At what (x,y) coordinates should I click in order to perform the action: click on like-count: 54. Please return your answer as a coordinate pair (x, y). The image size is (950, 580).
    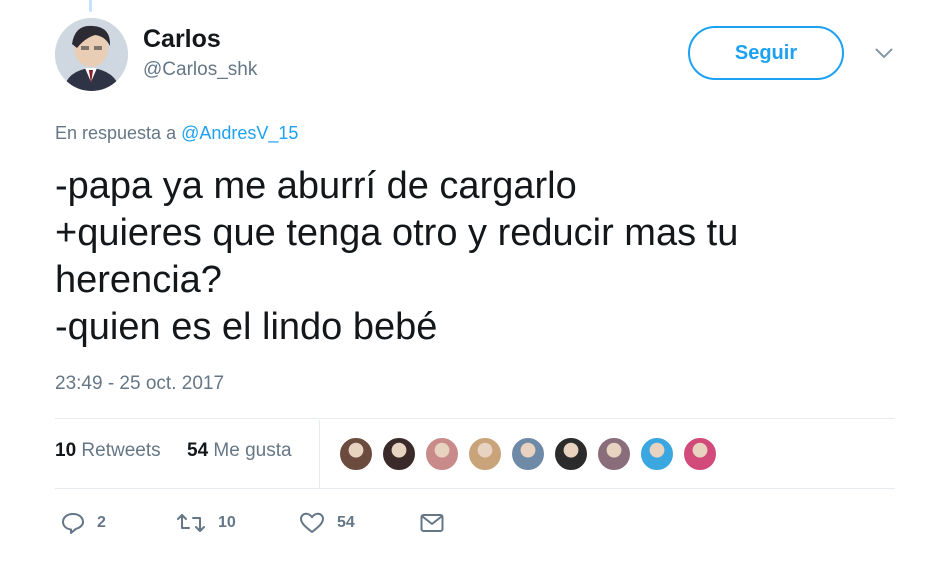
    Looking at the image, I should click on (346, 522).